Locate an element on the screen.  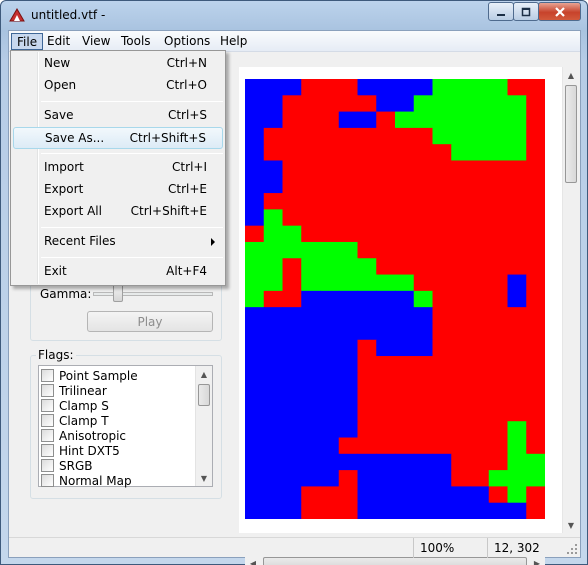
flag-hint-dxt5: Hint DXT5 is located at coordinates (80, 450).